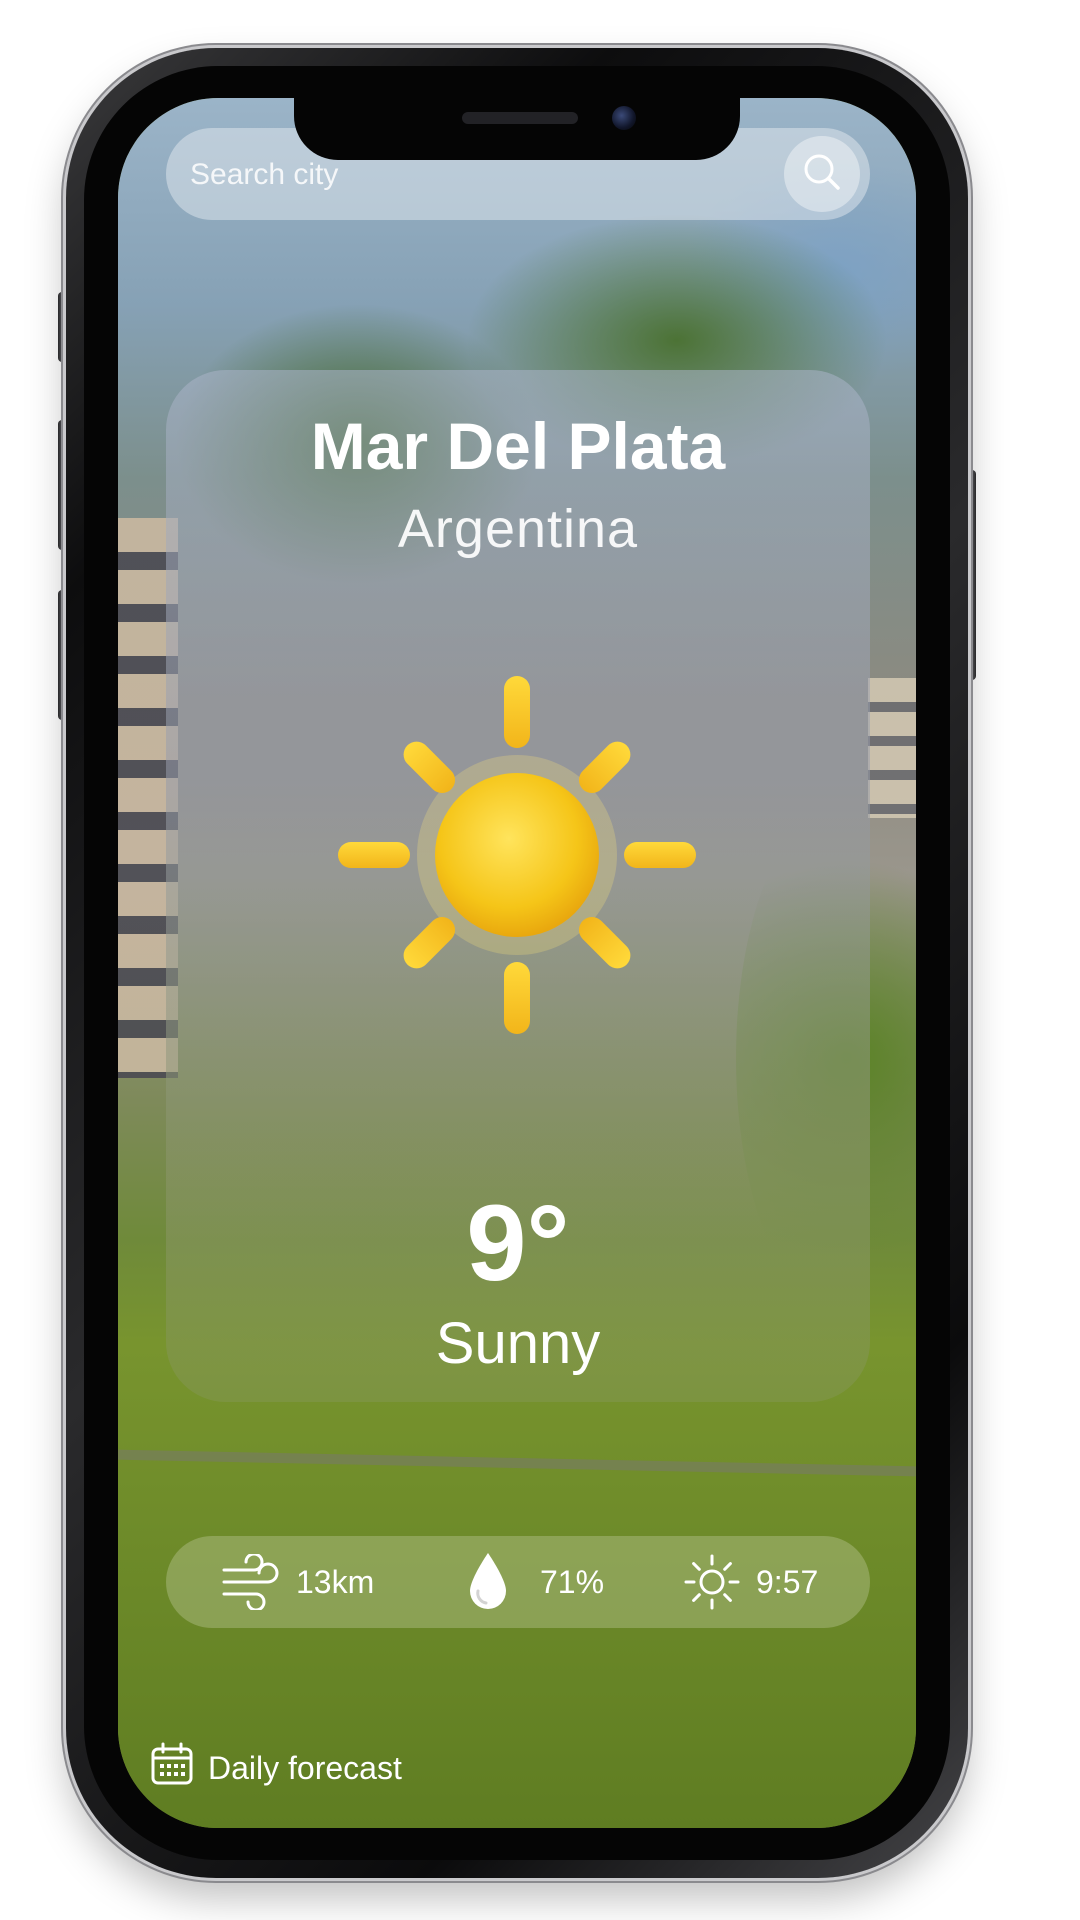 The image size is (1080, 1920). Describe the element at coordinates (518, 446) in the screenshot. I see `city-name: Mar Del Plata` at that location.